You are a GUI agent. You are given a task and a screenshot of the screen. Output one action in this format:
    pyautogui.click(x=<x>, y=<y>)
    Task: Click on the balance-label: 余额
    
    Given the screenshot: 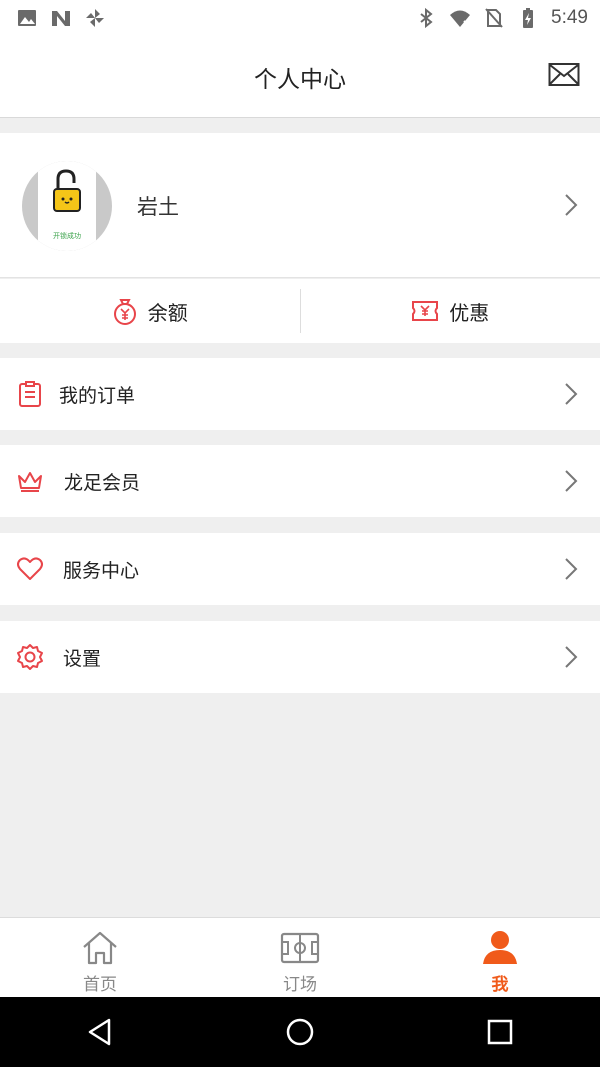 What is the action you would take?
    pyautogui.click(x=167, y=312)
    